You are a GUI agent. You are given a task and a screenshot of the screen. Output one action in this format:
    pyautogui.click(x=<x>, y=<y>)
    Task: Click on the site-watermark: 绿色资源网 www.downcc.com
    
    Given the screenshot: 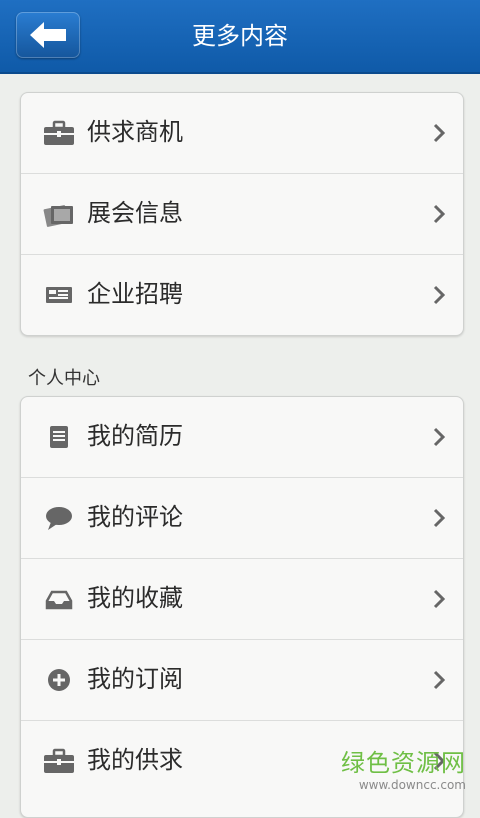 What is the action you would take?
    pyautogui.click(x=403, y=767)
    